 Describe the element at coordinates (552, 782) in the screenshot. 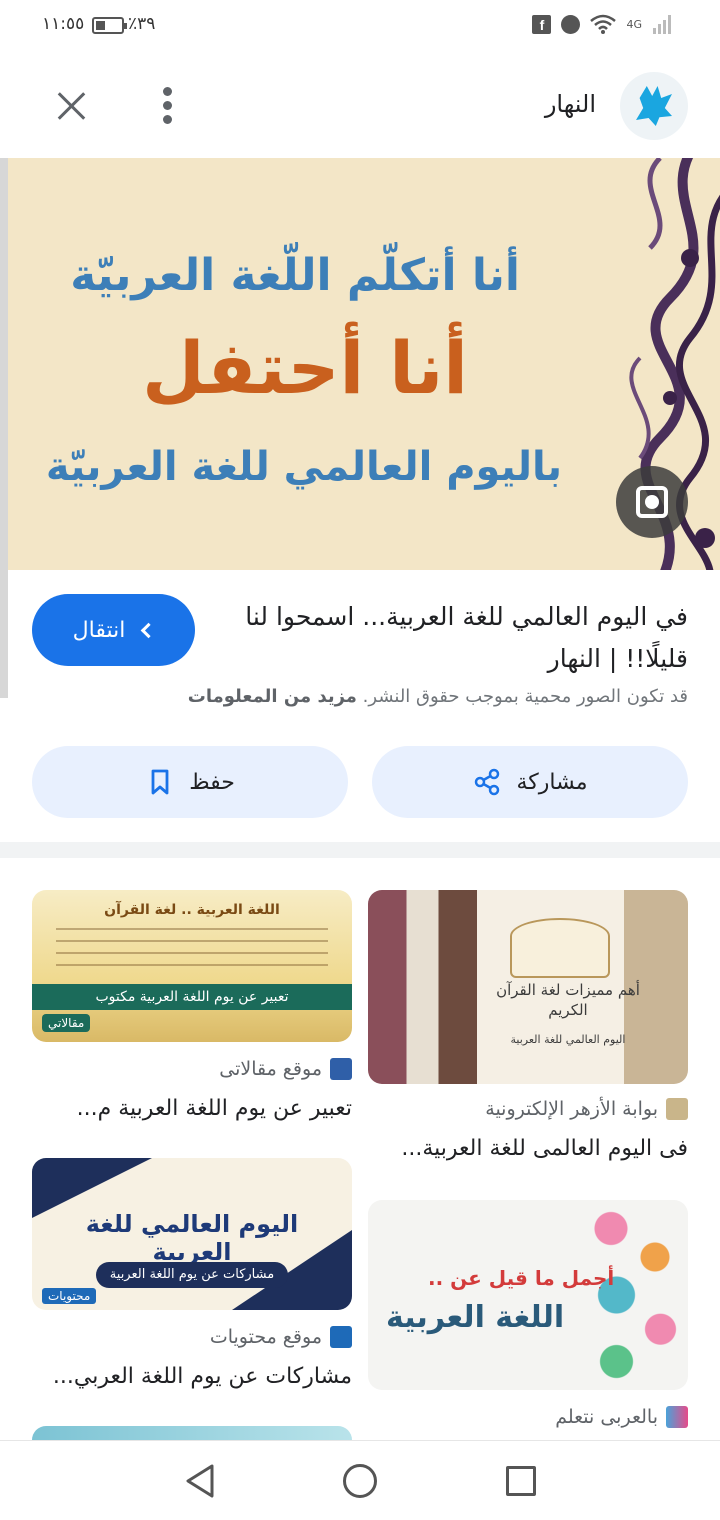

I see `share-label: مشاركة` at that location.